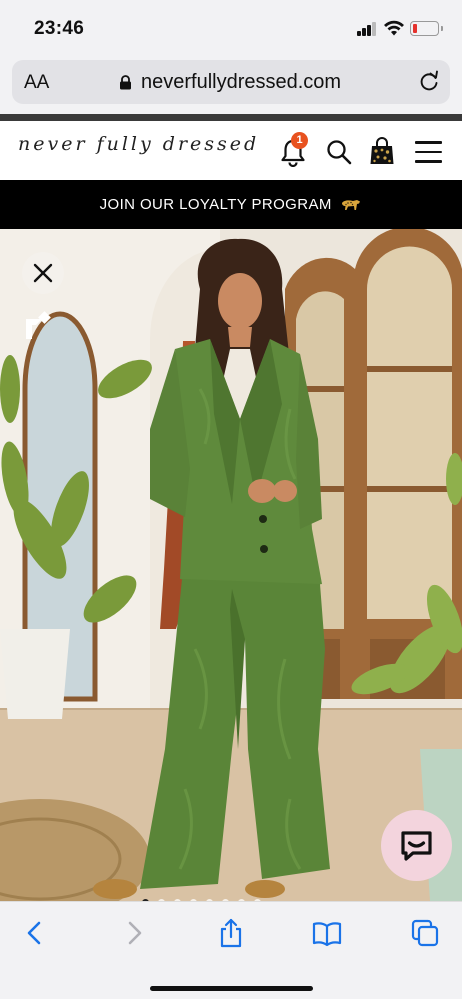  Describe the element at coordinates (215, 204) in the screenshot. I see `promo-text: JOIN OUR LOYALTY PROGRAM` at that location.